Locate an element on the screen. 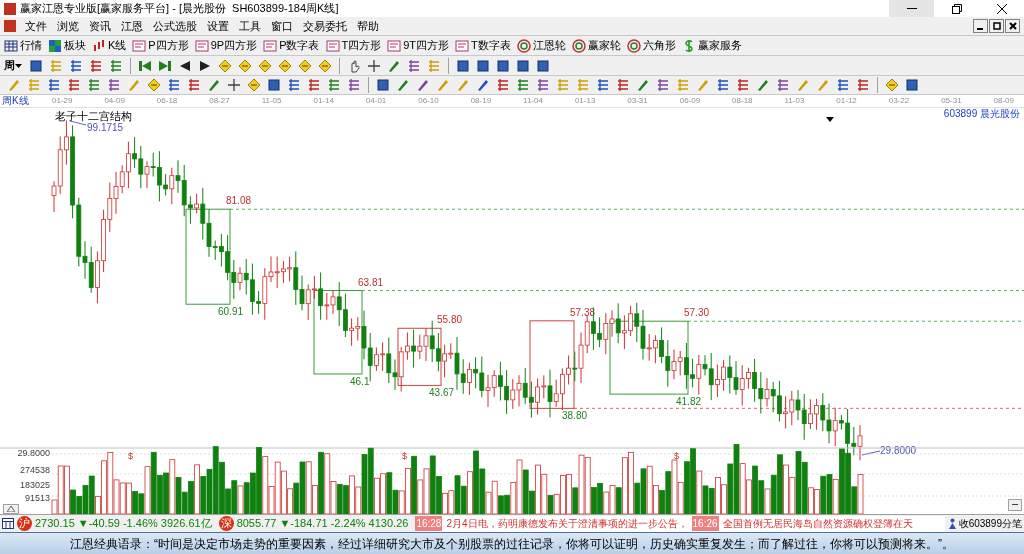 The width and height of the screenshot is (1024, 554). triangle-up-icon is located at coordinates (11, 509).